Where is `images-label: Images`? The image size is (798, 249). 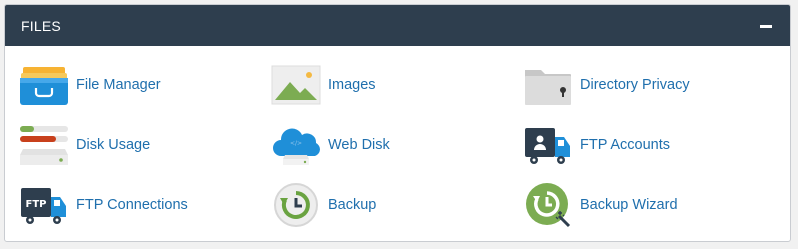 images-label: Images is located at coordinates (352, 85).